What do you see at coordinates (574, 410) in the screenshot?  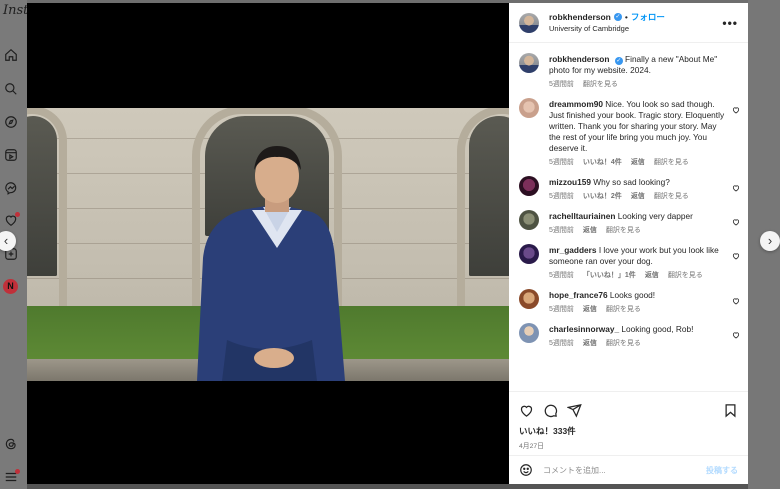 I see `share-plane-icon` at bounding box center [574, 410].